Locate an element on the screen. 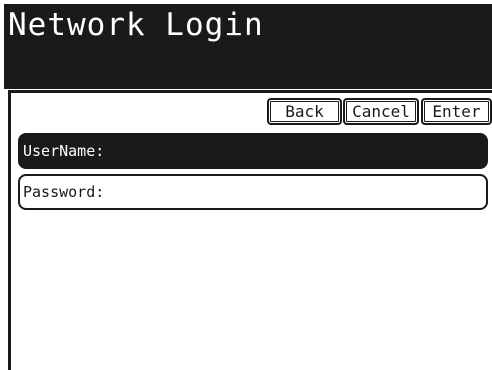 The width and height of the screenshot is (492, 370). password-field: Password: is located at coordinates (253, 192).